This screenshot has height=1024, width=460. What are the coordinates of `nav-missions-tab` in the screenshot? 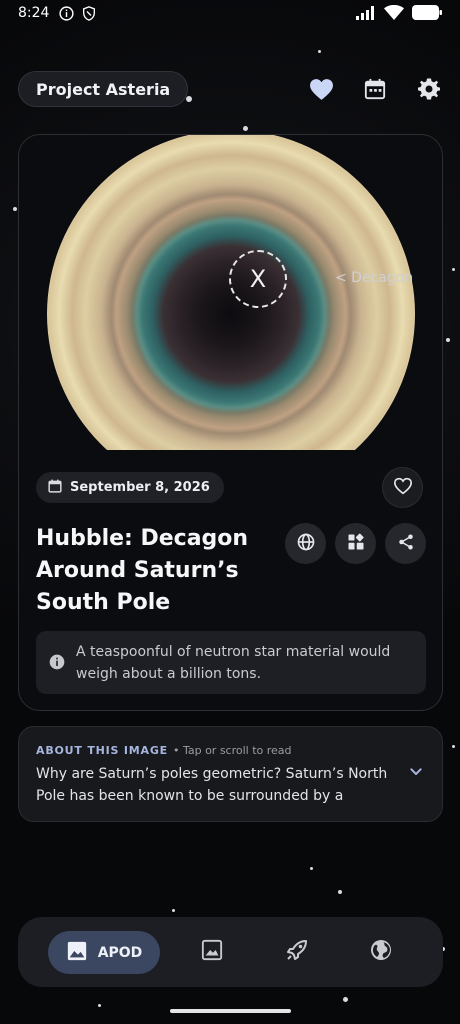 It's located at (297, 952).